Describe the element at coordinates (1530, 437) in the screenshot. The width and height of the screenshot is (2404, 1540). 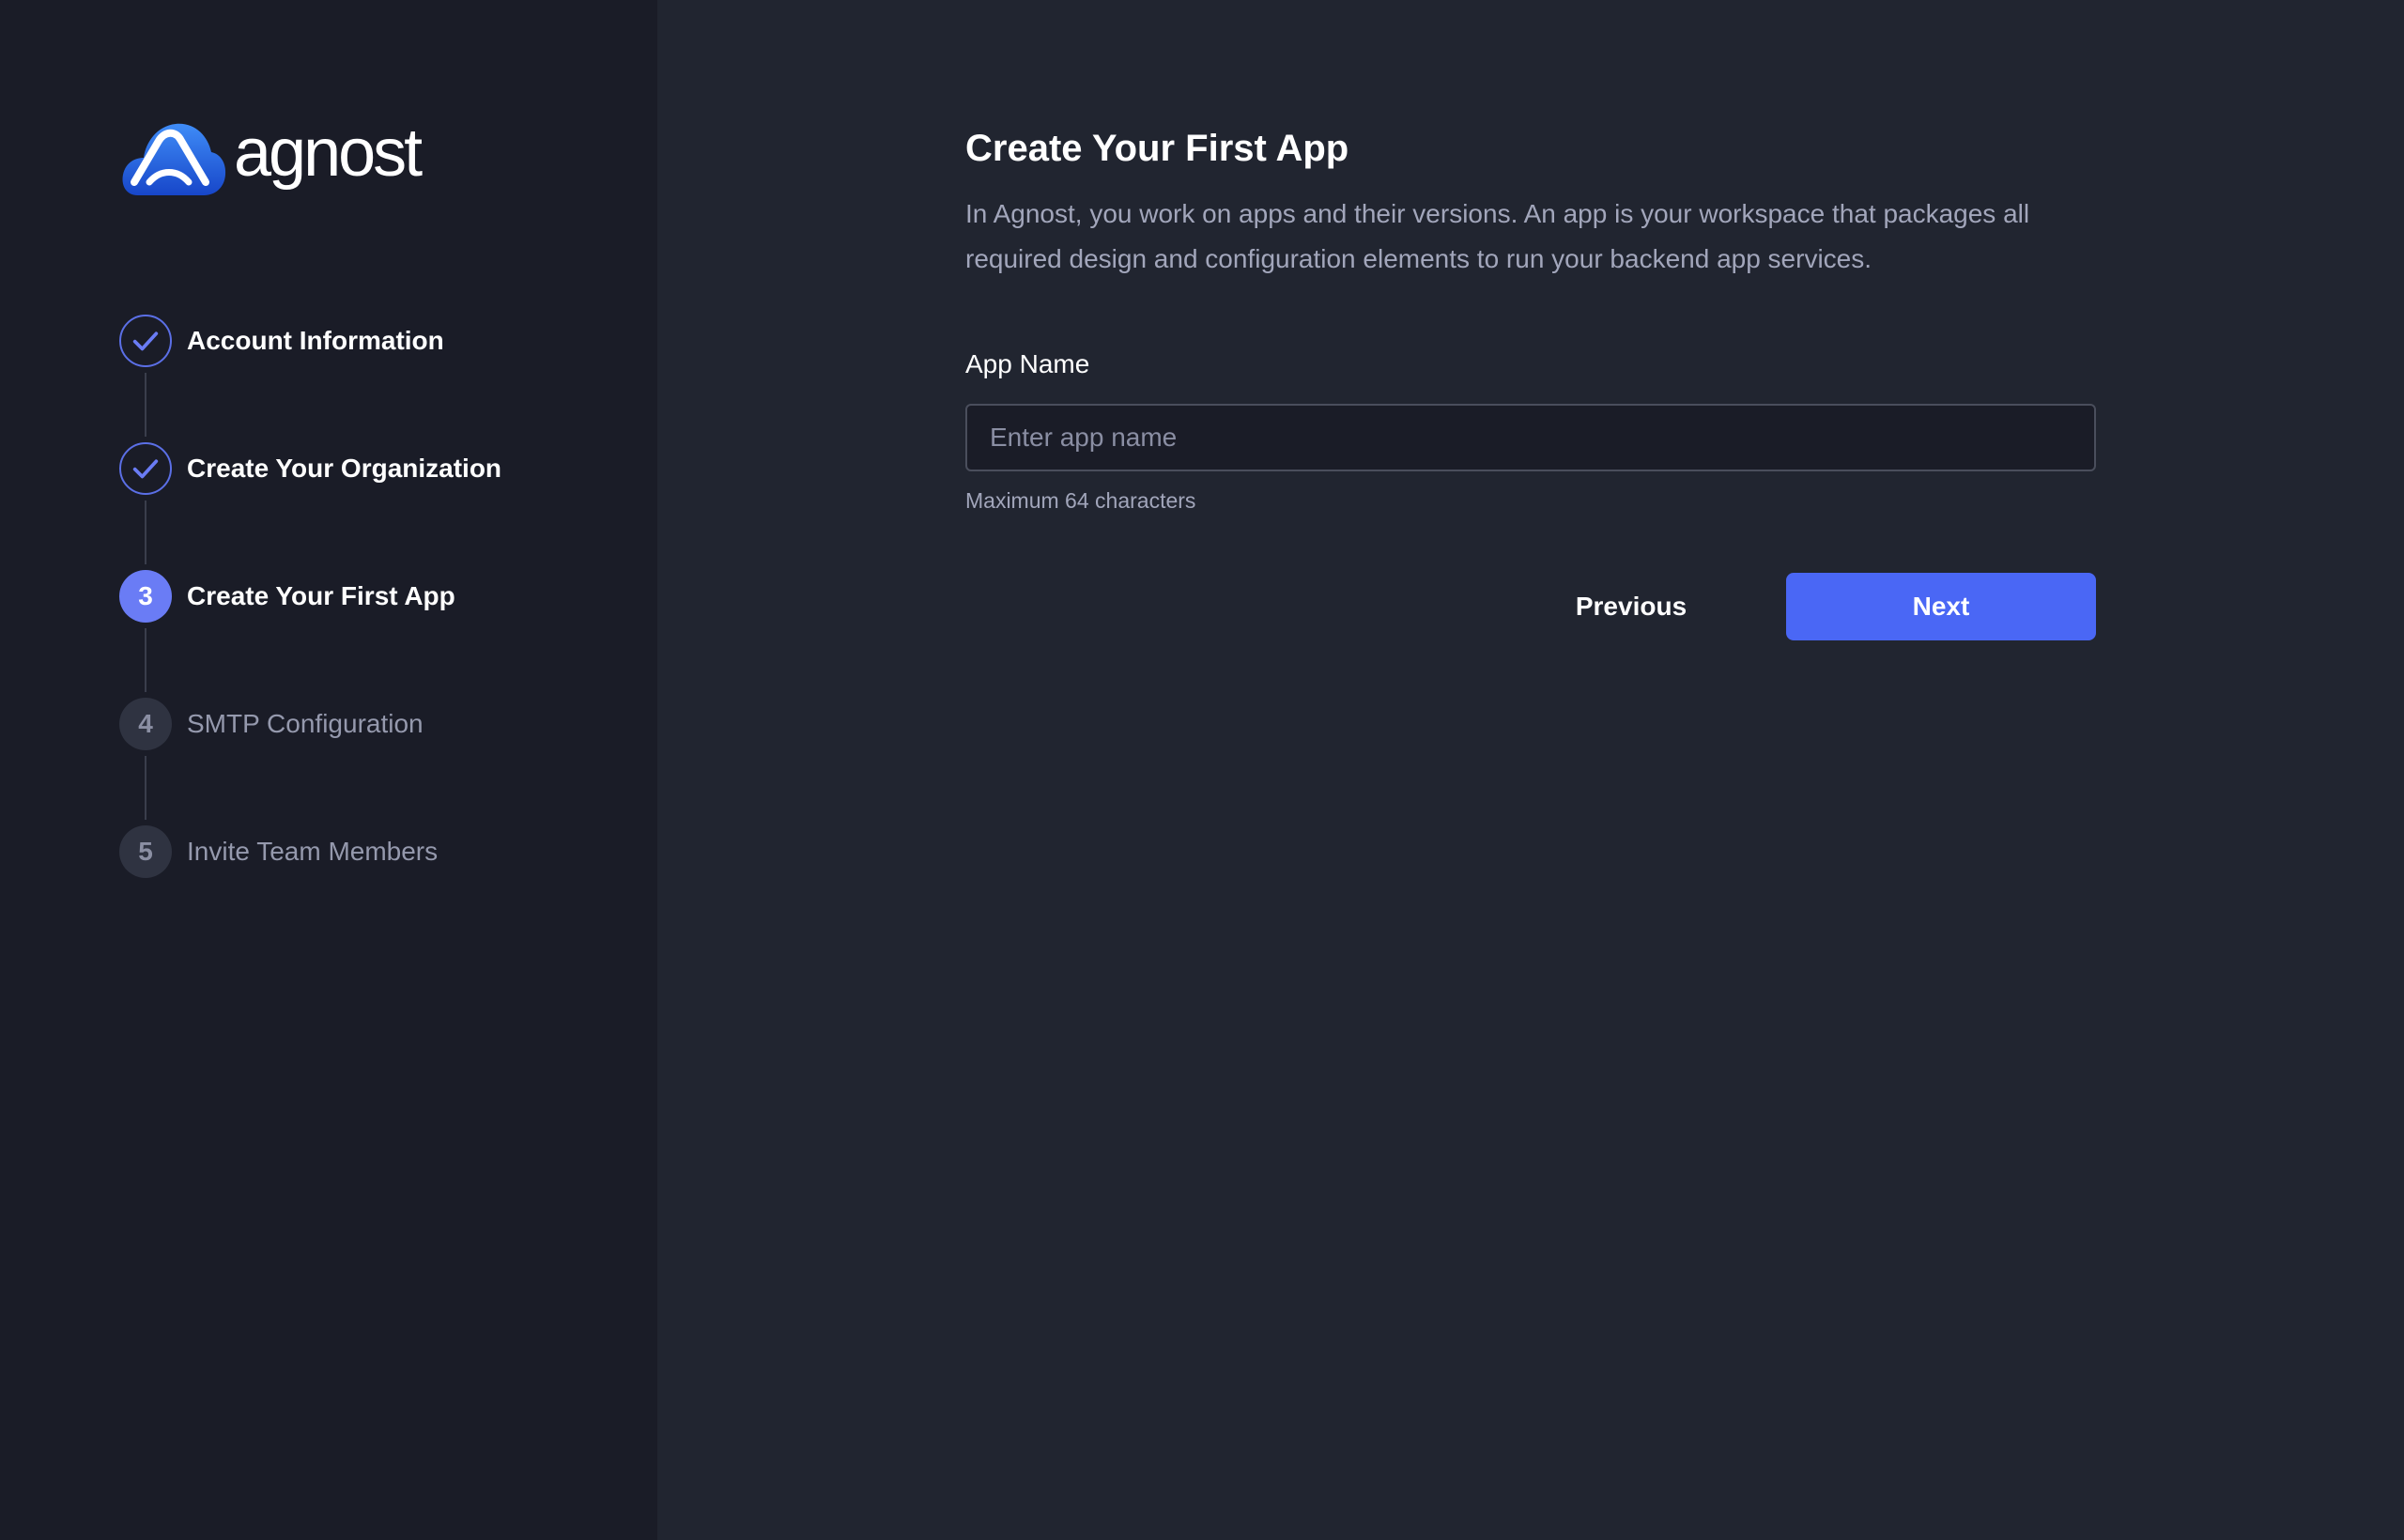
I see `app-name-input` at that location.